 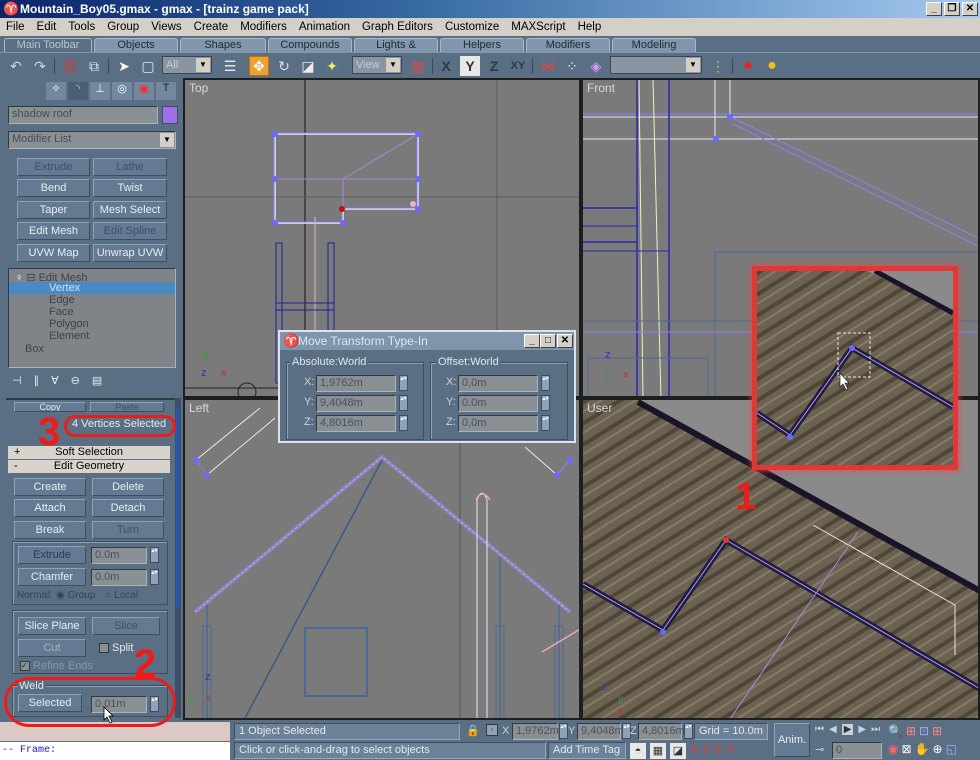 I want to click on taper-modifier-button: Taper, so click(x=53, y=210).